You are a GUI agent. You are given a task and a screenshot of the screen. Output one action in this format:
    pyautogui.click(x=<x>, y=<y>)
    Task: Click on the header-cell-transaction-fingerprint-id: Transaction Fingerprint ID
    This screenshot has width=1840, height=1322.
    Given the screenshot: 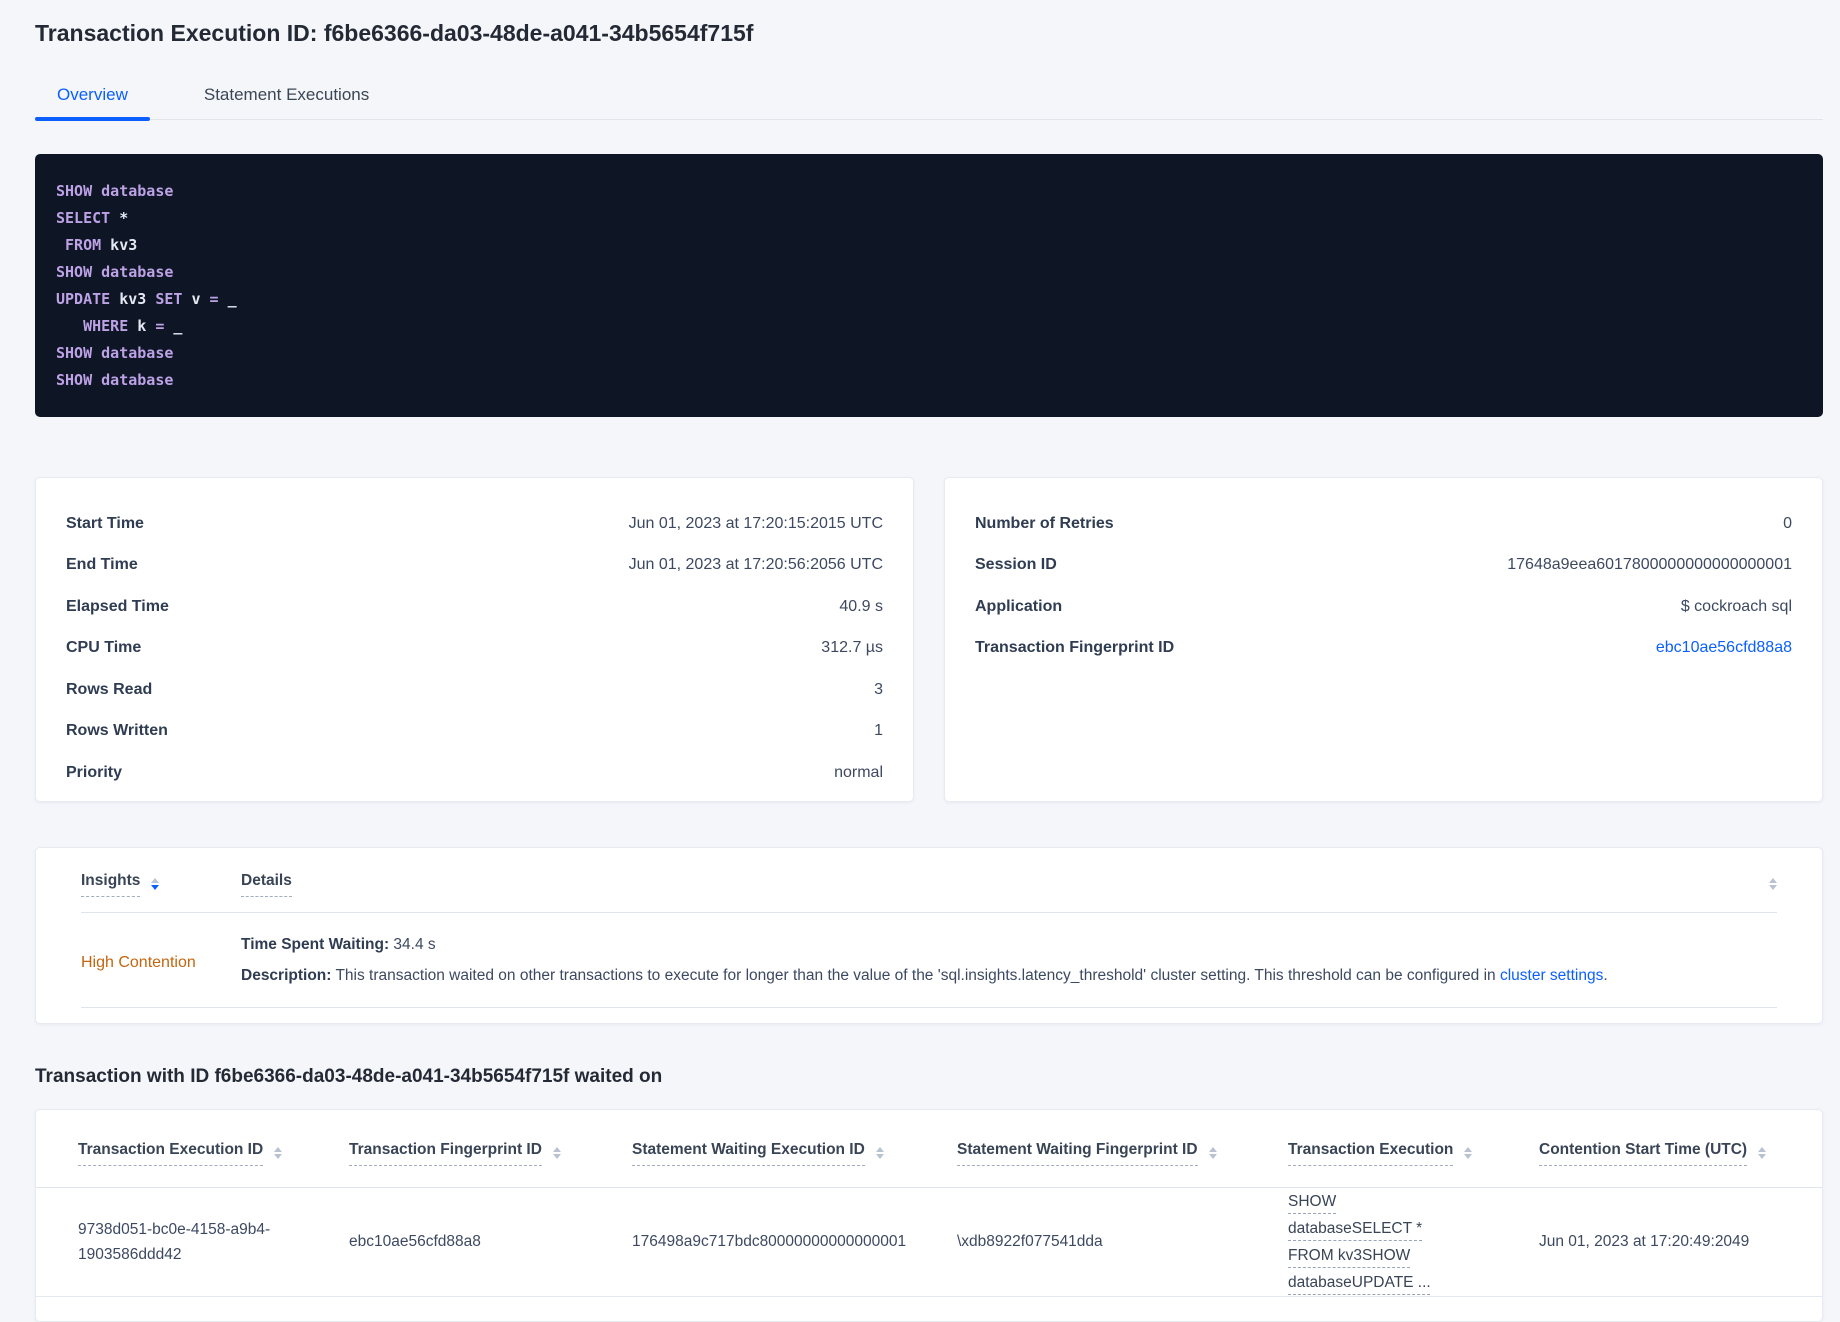 What is the action you would take?
    pyautogui.click(x=490, y=1148)
    